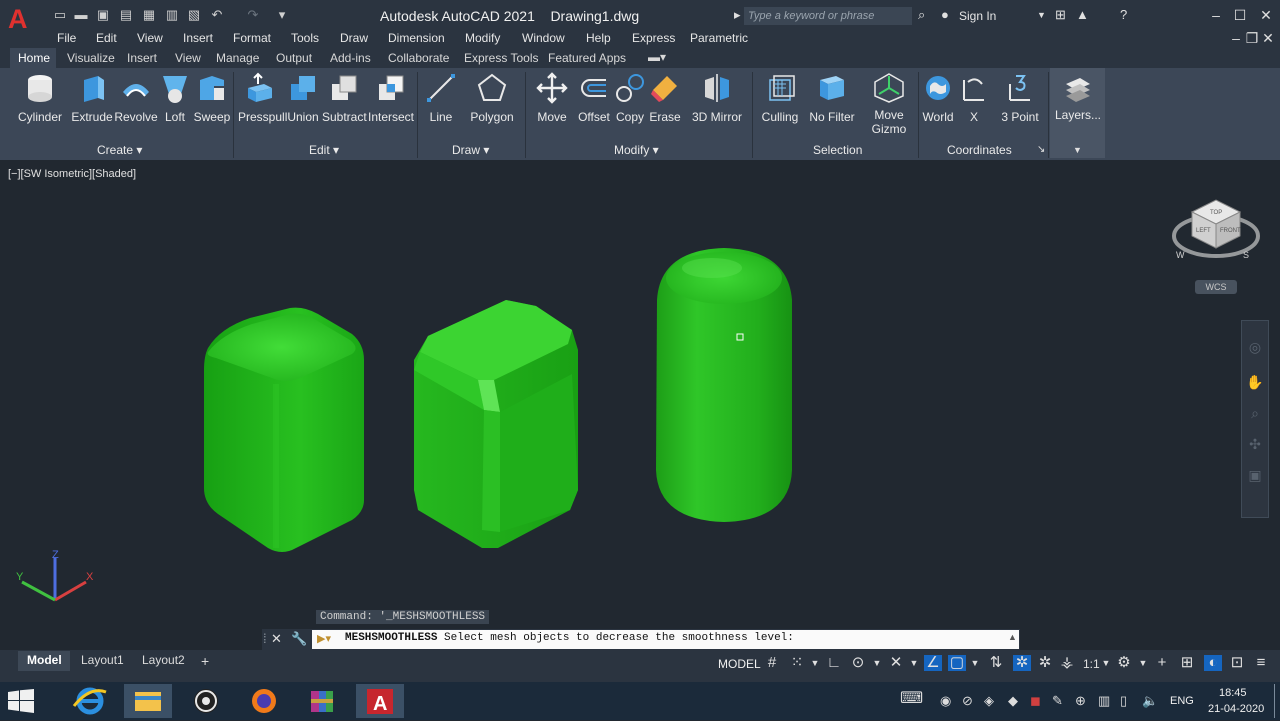 The image size is (1280, 721). I want to click on search-expand-icon: ▸, so click(737, 15).